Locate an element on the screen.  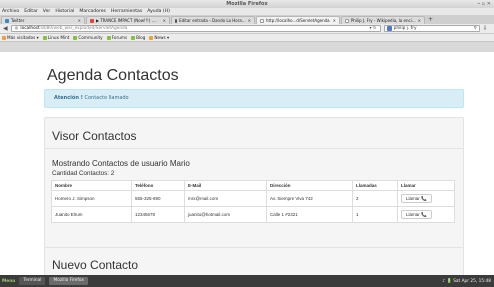
bookmark-blog: Blog is located at coordinates (138, 37).